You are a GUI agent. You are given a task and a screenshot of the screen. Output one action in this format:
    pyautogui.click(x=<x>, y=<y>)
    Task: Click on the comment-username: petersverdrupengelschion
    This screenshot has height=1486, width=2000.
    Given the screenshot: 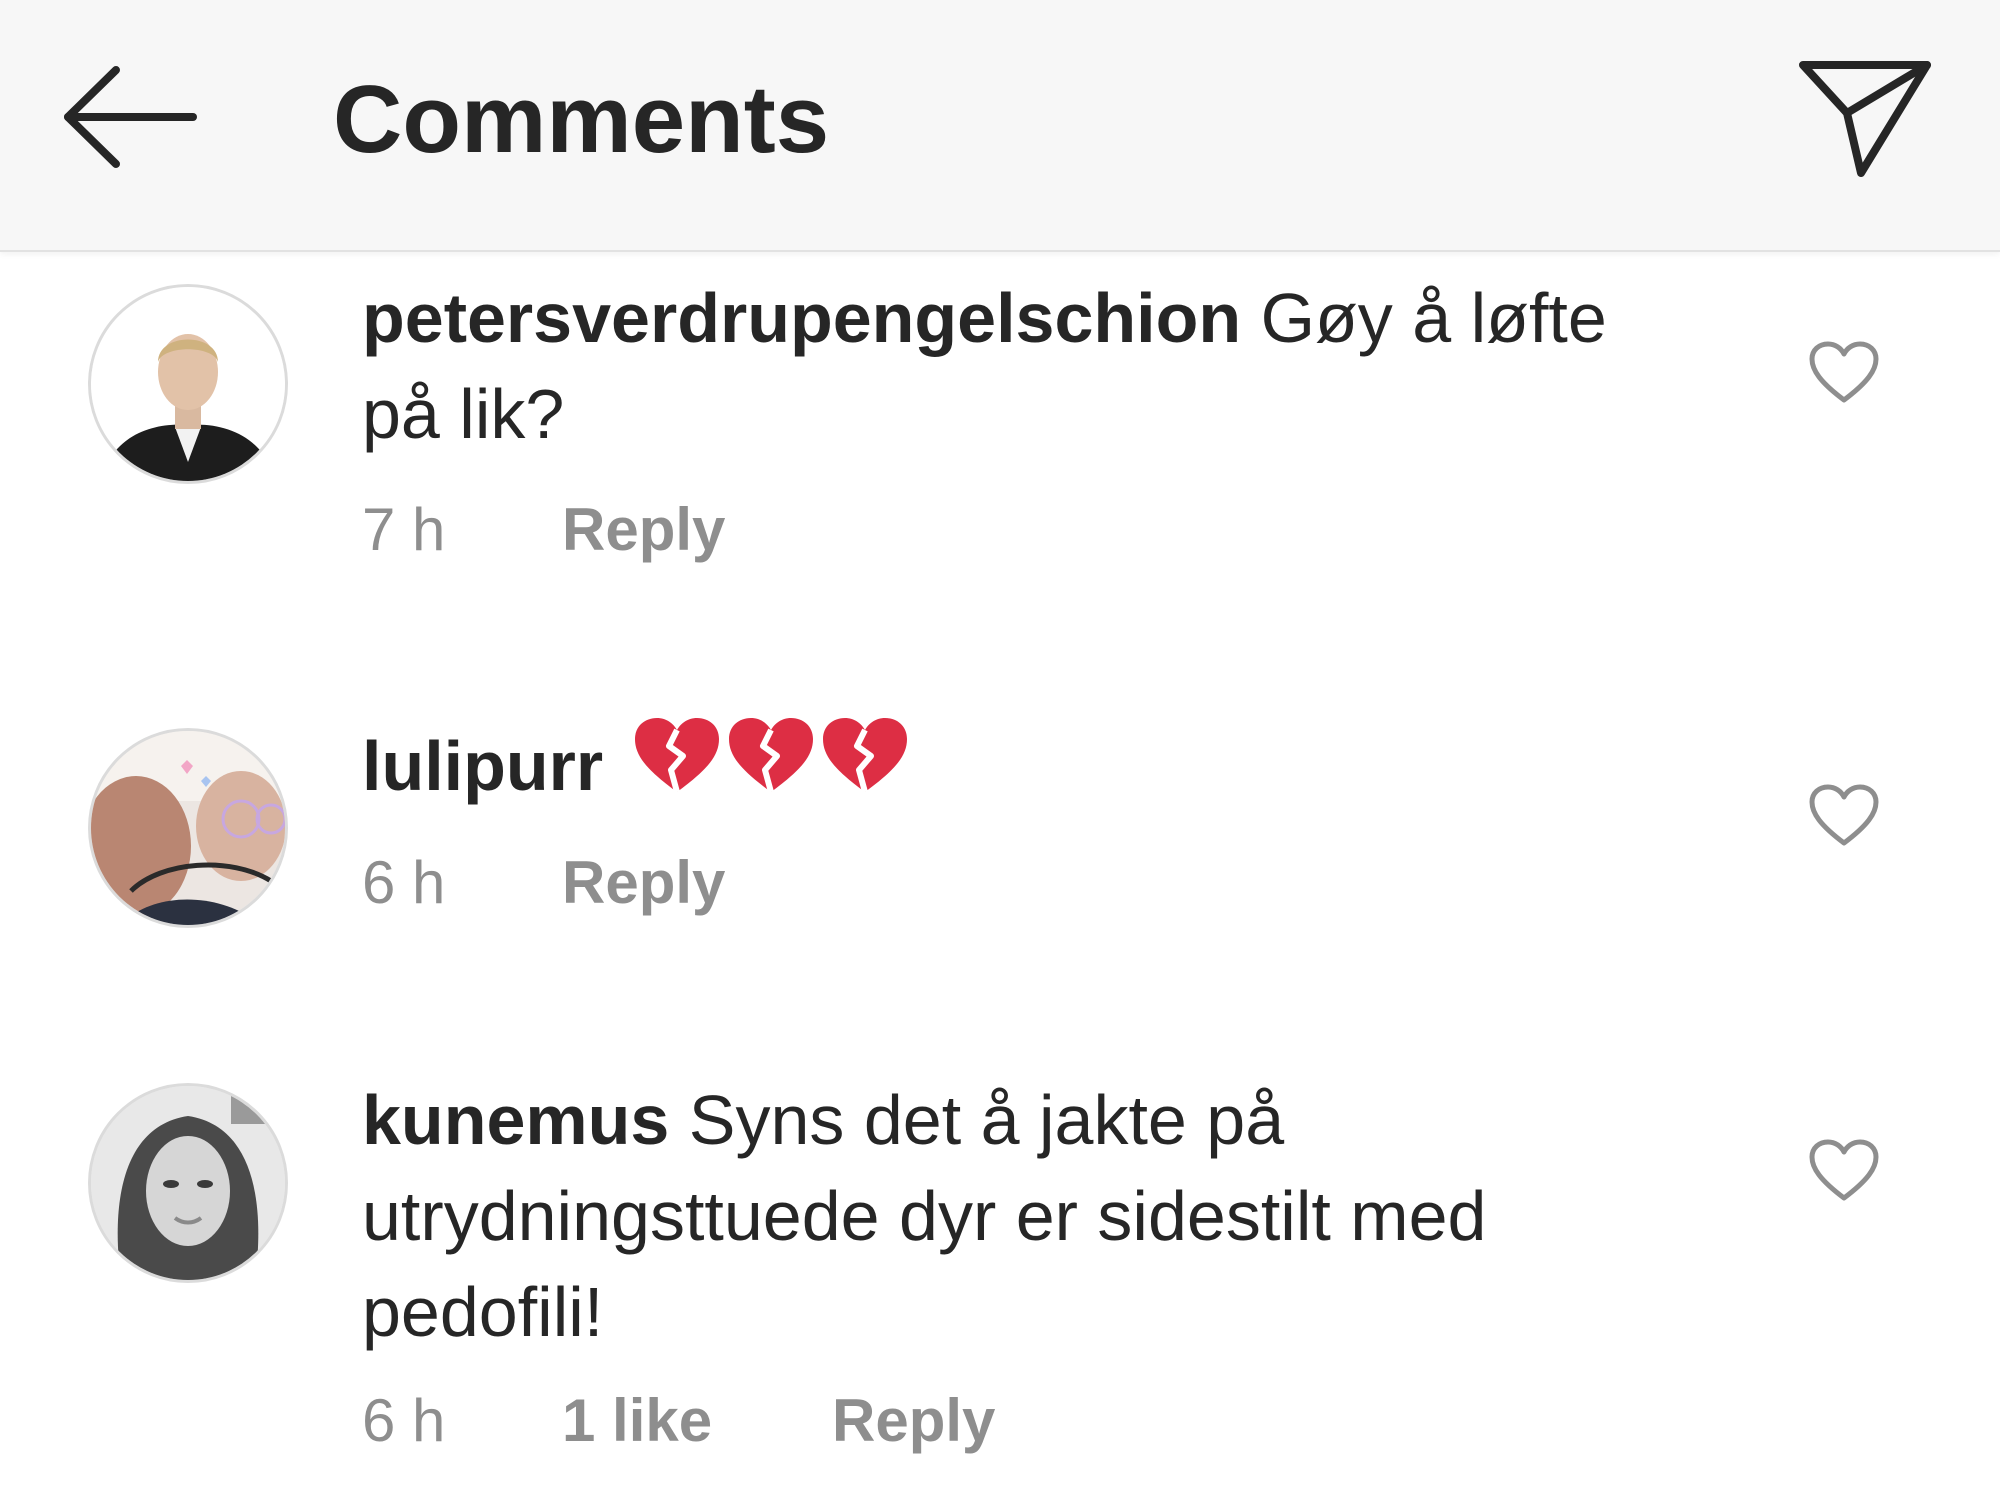 What is the action you would take?
    pyautogui.click(x=801, y=318)
    